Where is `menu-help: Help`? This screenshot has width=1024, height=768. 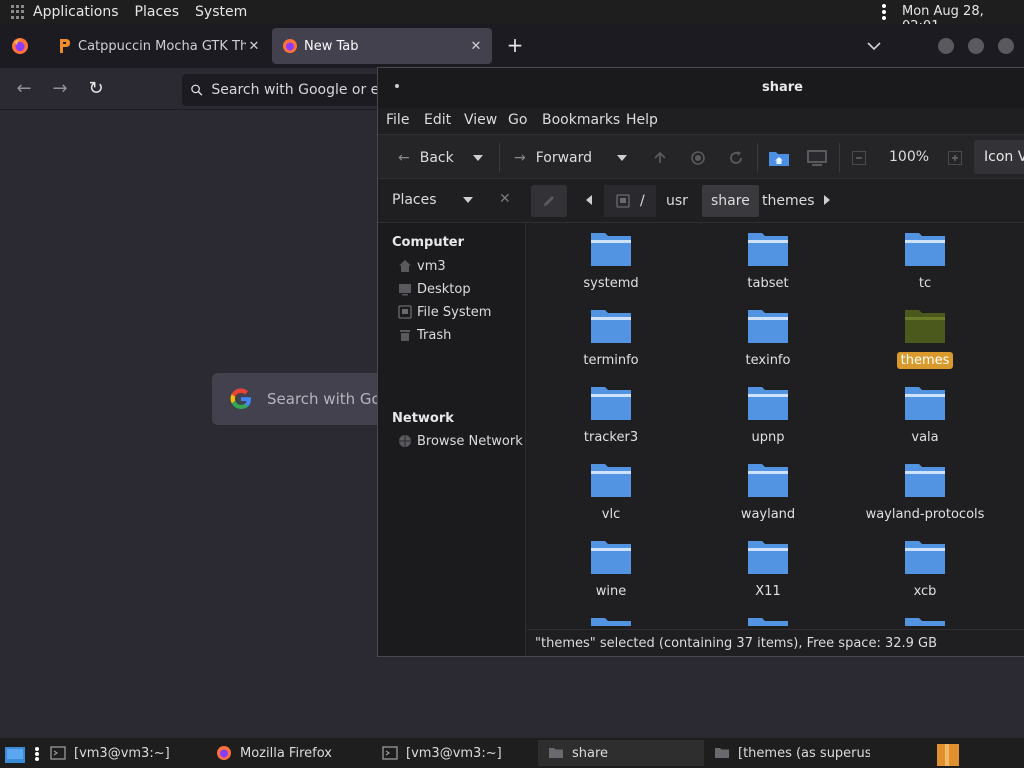 menu-help: Help is located at coordinates (642, 120).